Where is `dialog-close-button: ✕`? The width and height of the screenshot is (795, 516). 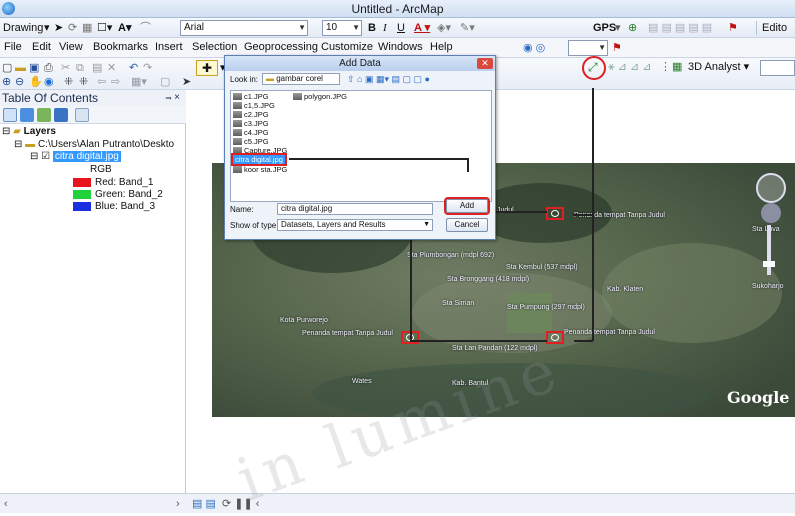 dialog-close-button: ✕ is located at coordinates (485, 63).